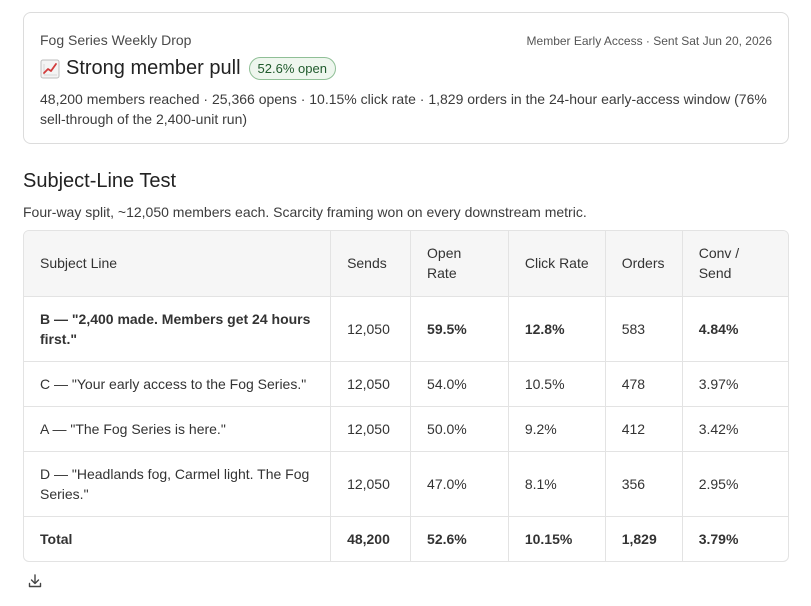  Describe the element at coordinates (735, 484) in the screenshot. I see `cell-conv-send: 2.95%` at that location.